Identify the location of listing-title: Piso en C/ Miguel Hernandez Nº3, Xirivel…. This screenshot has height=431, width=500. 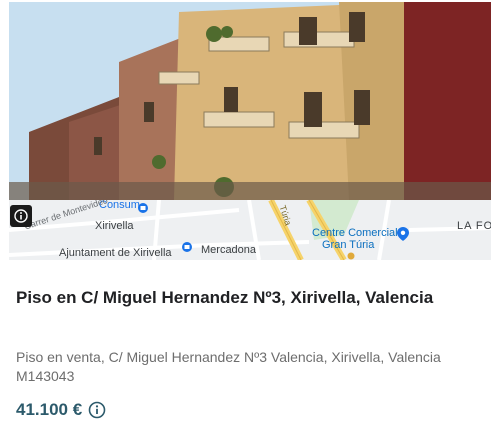
(251, 297).